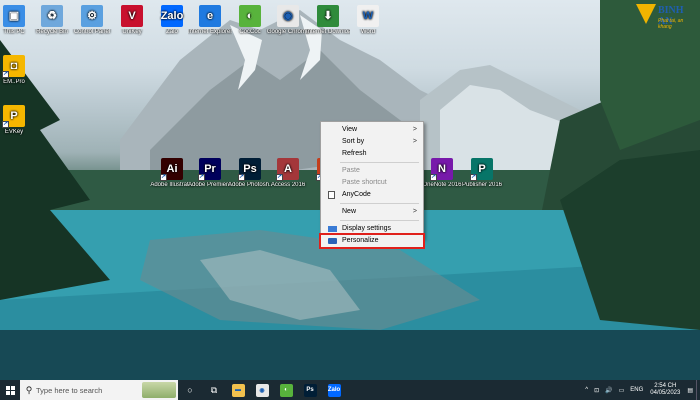  I want to click on taskbar-app-zalo: Zalo, so click(334, 390).